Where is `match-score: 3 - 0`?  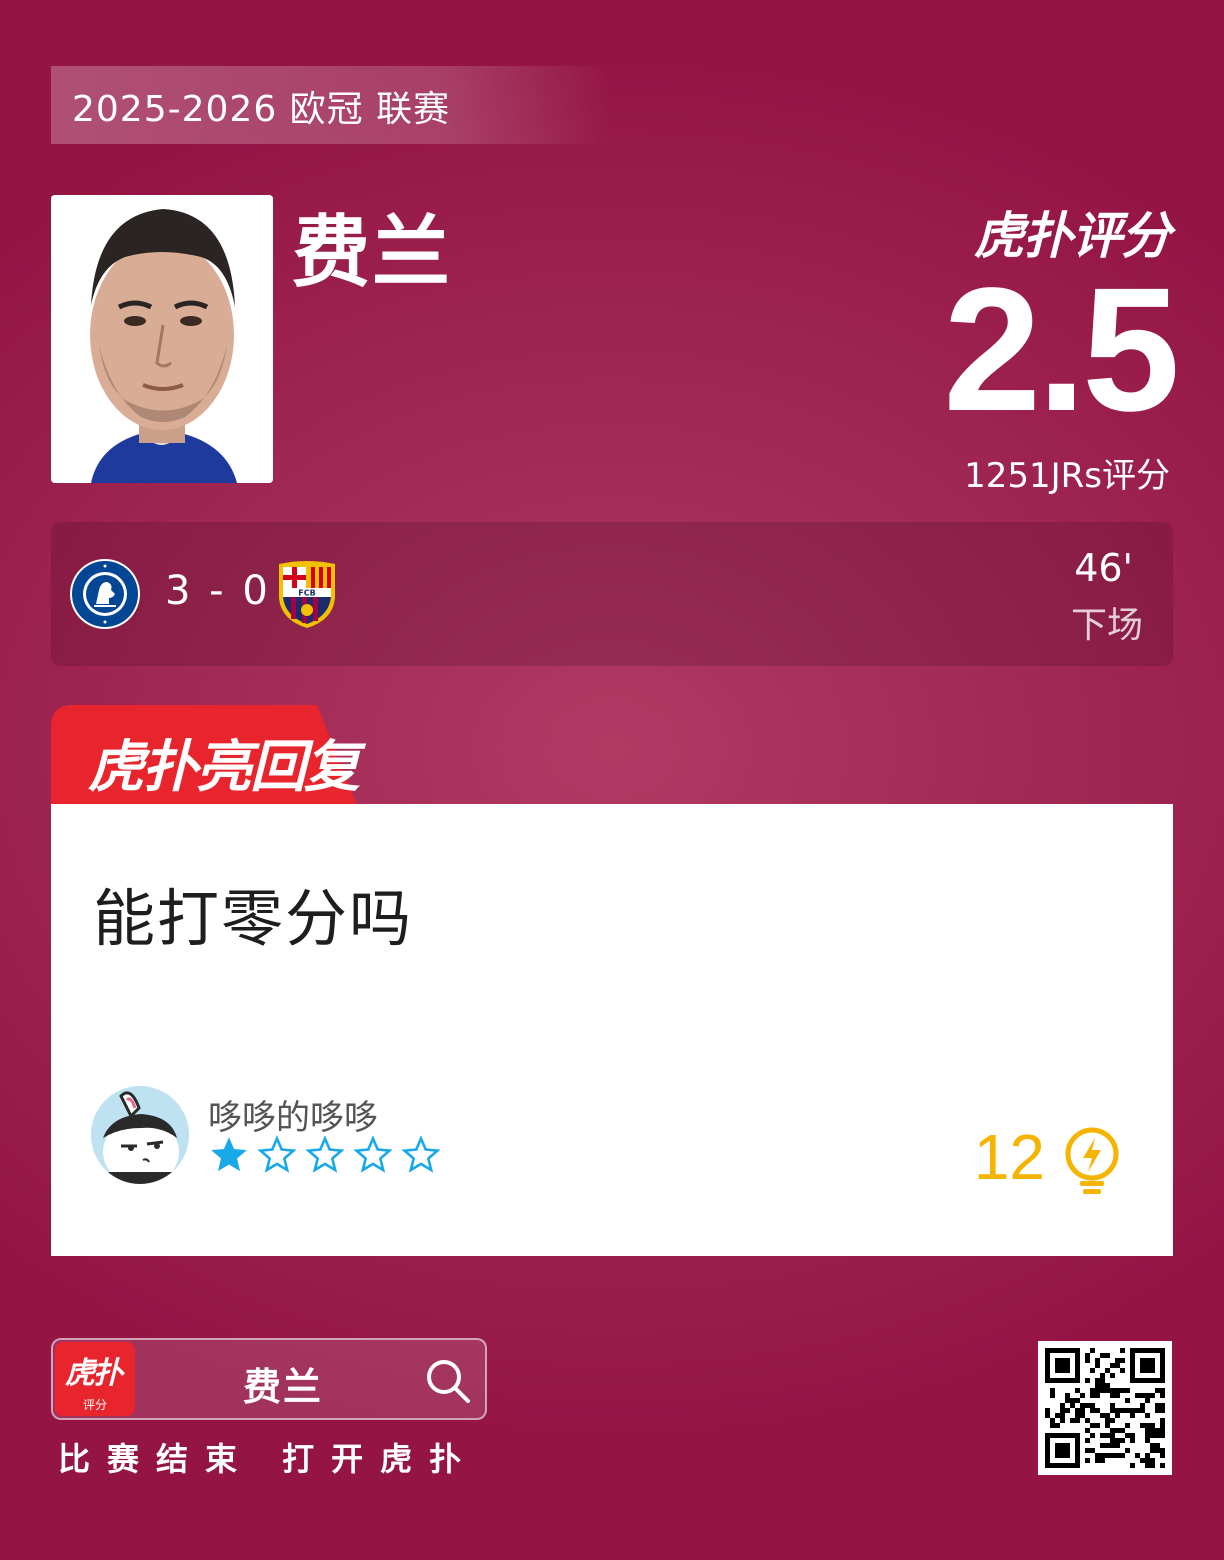 match-score: 3 - 0 is located at coordinates (218, 591).